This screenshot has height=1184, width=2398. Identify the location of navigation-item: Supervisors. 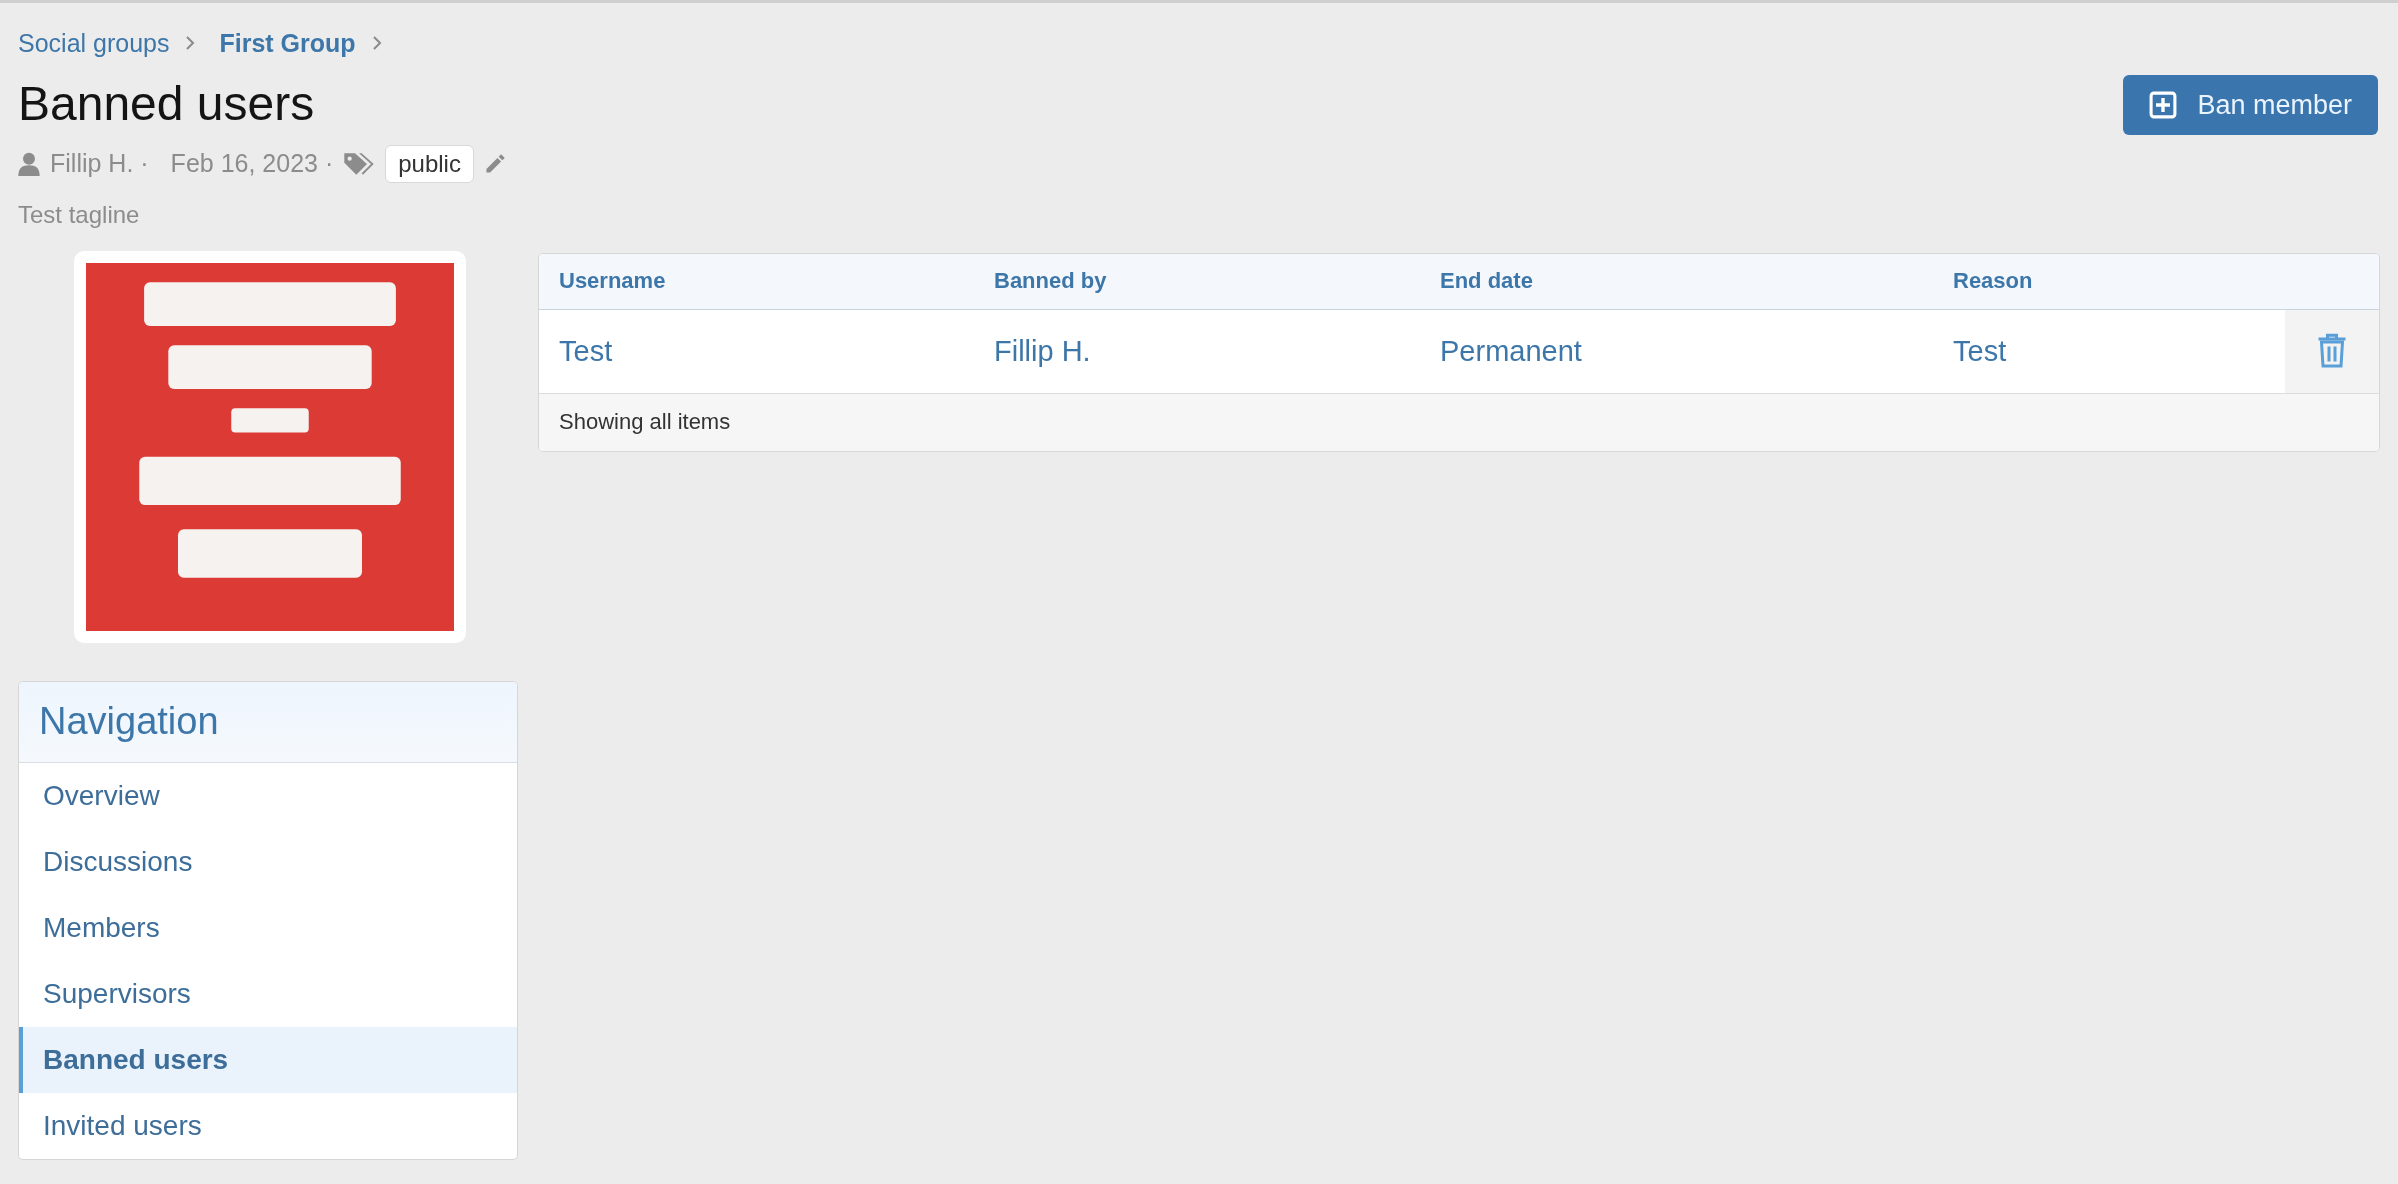
(268, 993).